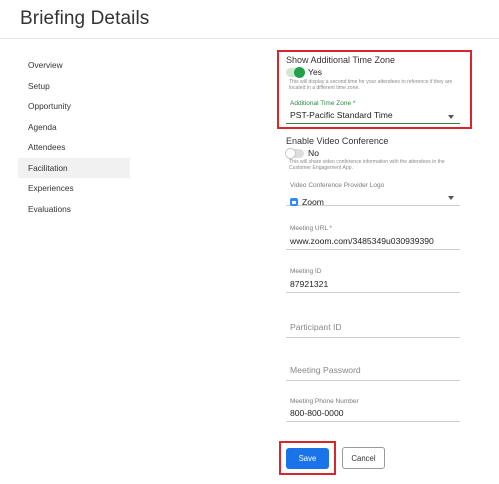  What do you see at coordinates (74, 65) in the screenshot?
I see `sidebar-item-overview: Overview` at bounding box center [74, 65].